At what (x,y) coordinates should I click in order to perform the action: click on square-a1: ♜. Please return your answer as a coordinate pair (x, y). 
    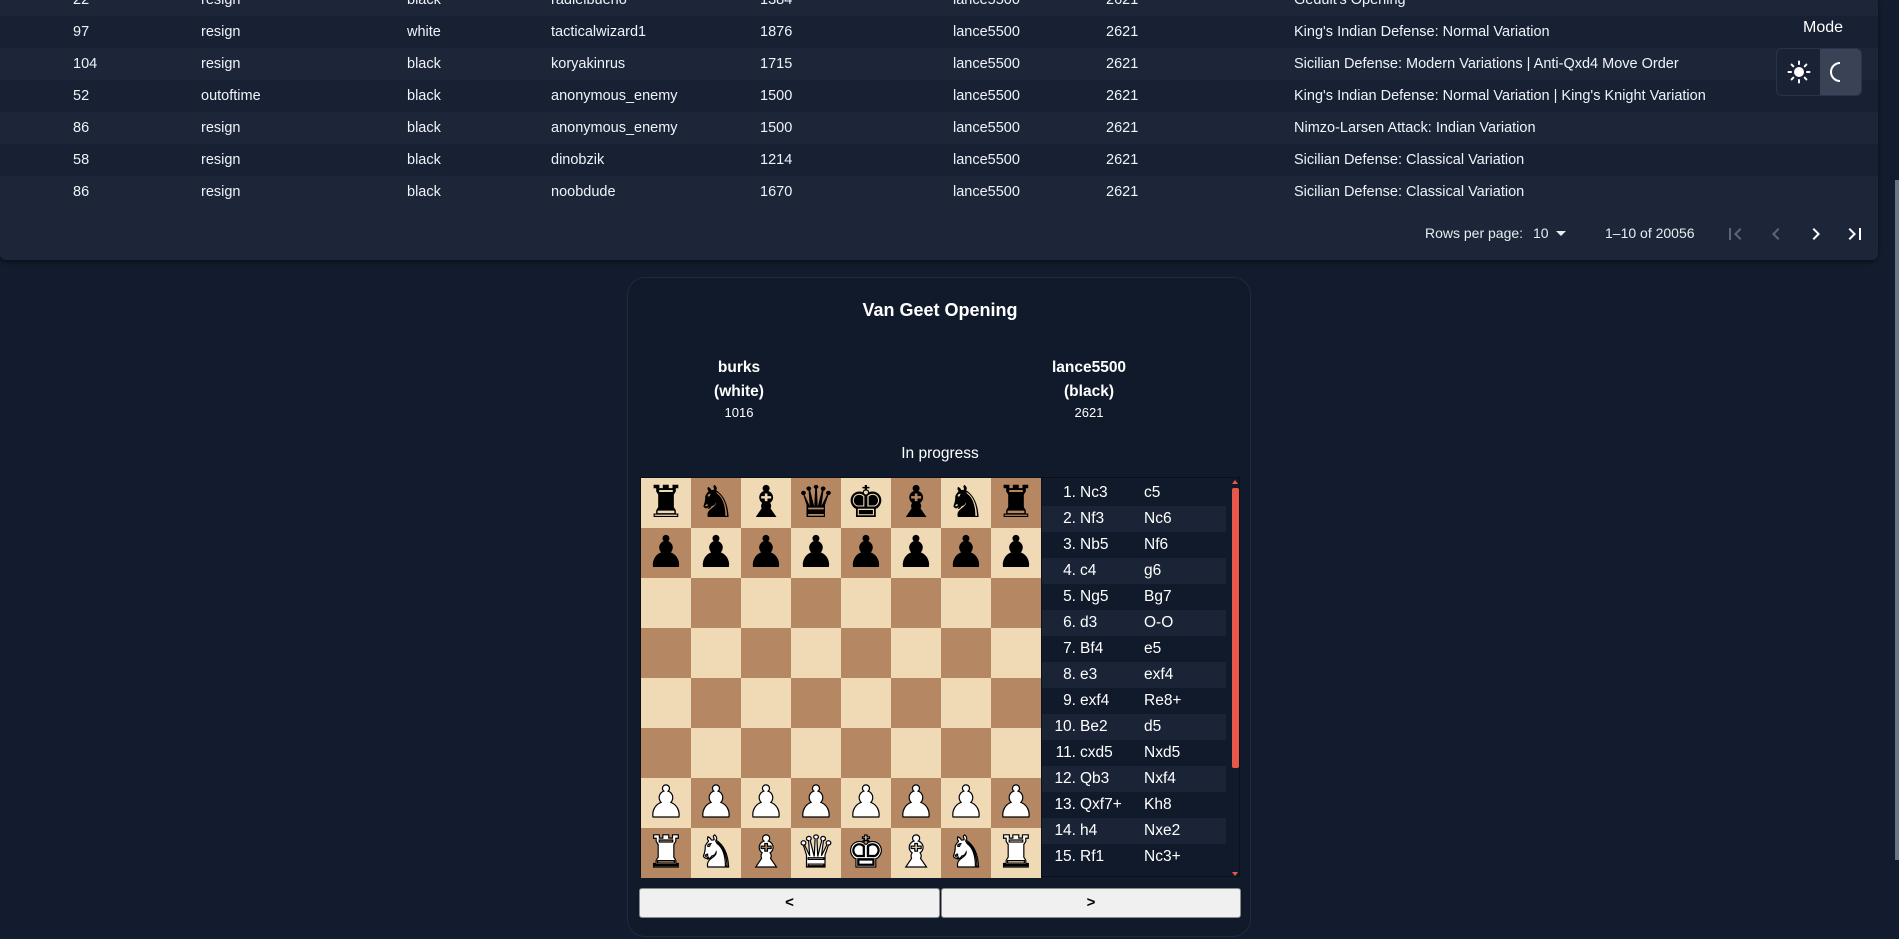
    Looking at the image, I should click on (666, 852).